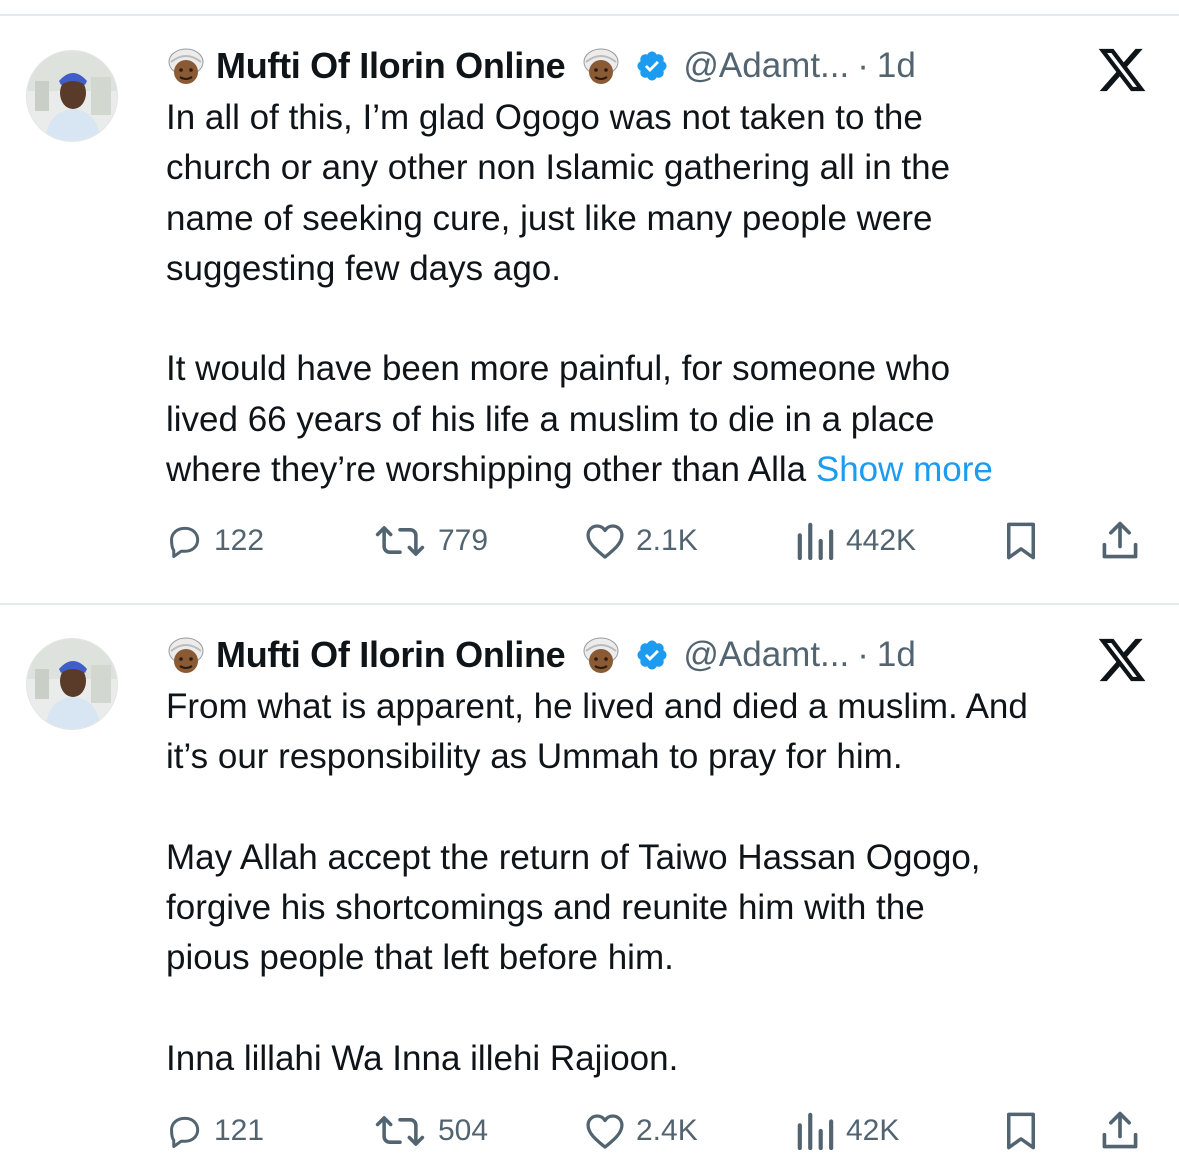  Describe the element at coordinates (881, 540) in the screenshot. I see `views-count: 442K` at that location.